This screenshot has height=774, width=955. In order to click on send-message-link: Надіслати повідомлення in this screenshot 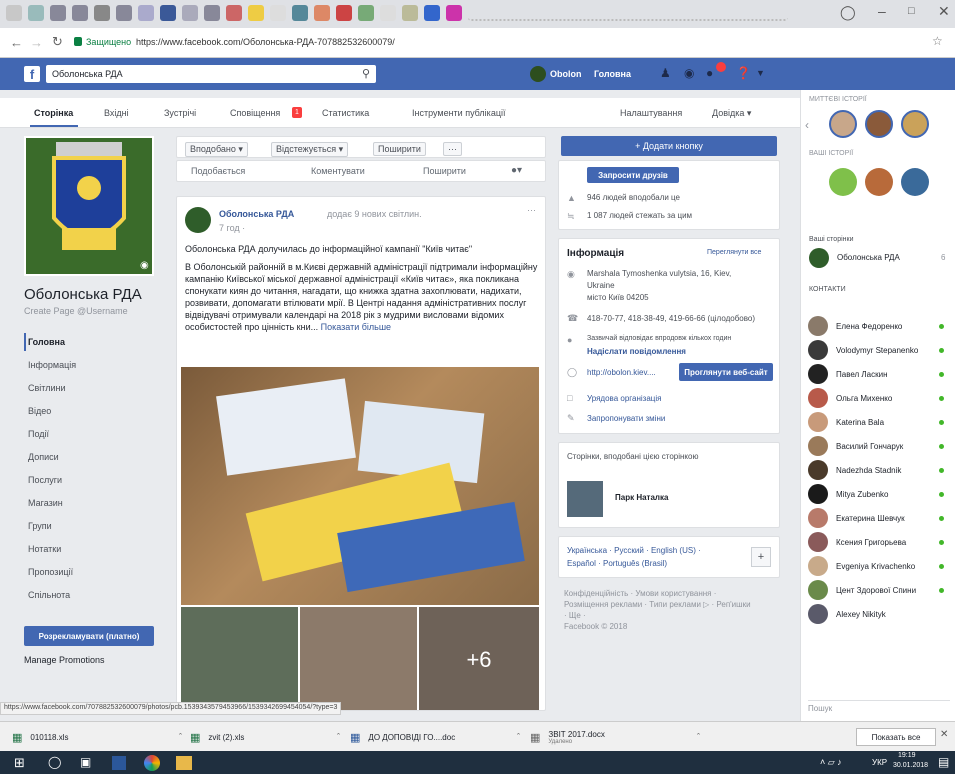, I will do `click(636, 351)`.